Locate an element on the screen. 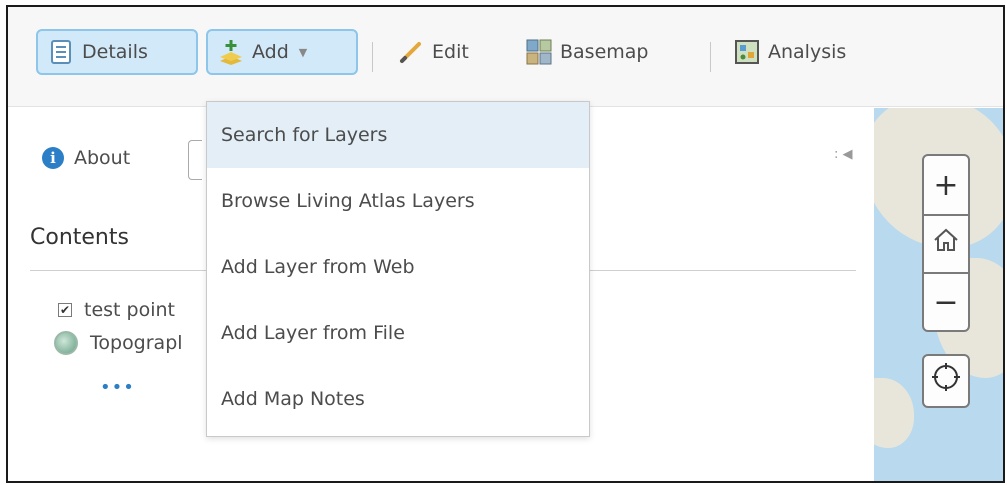 The height and width of the screenshot is (485, 1007). details-label: Details is located at coordinates (115, 52).